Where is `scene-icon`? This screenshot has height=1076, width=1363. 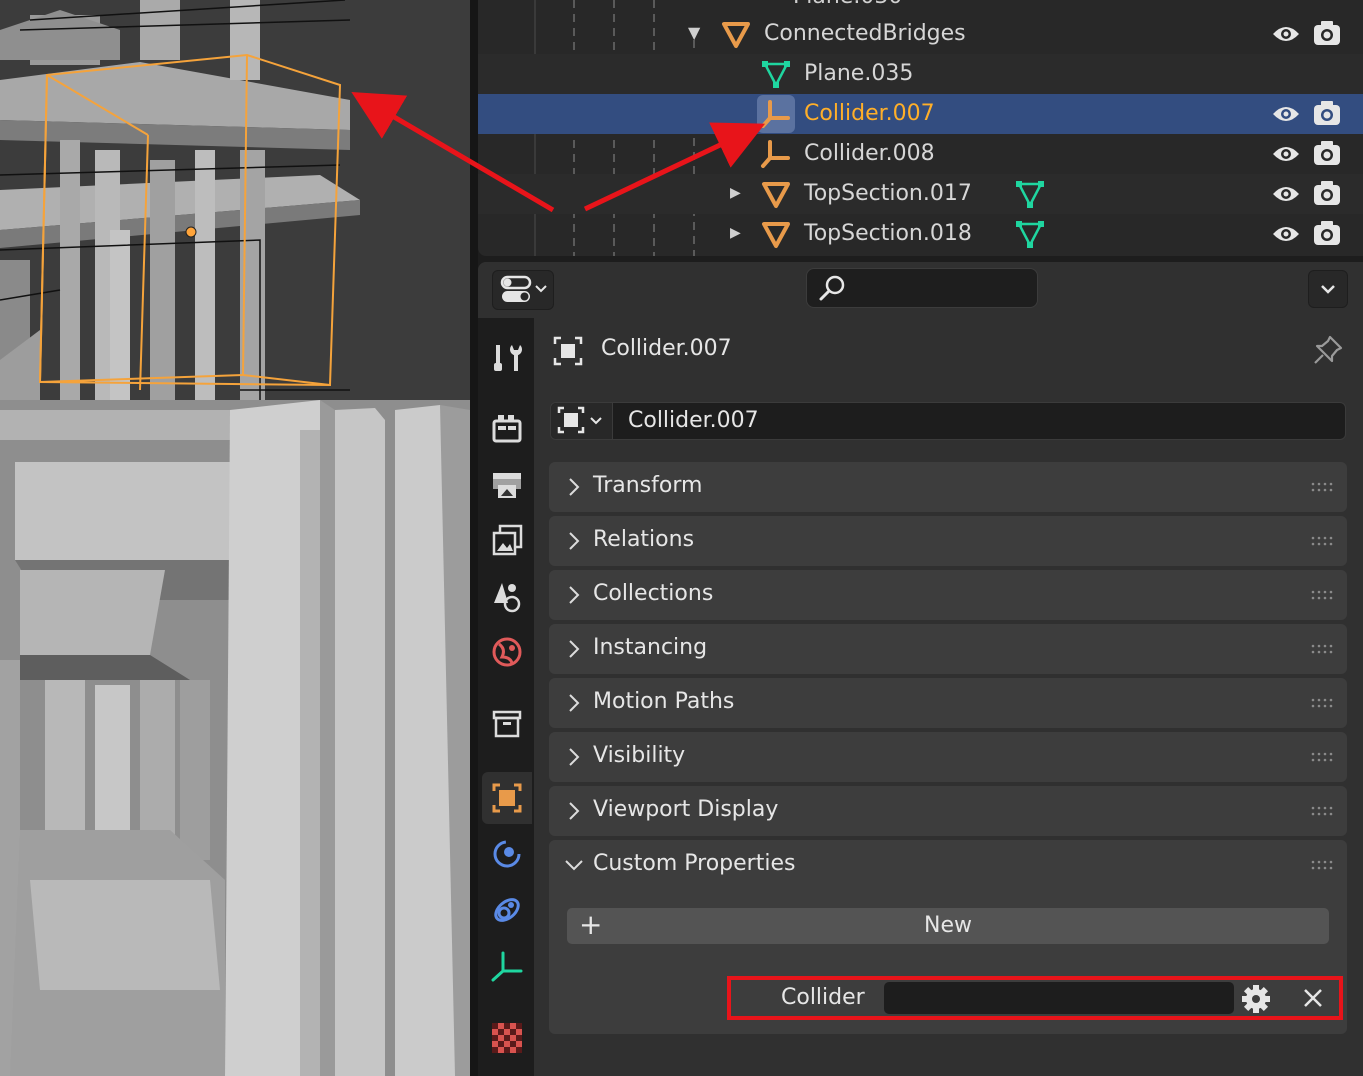 scene-icon is located at coordinates (507, 598).